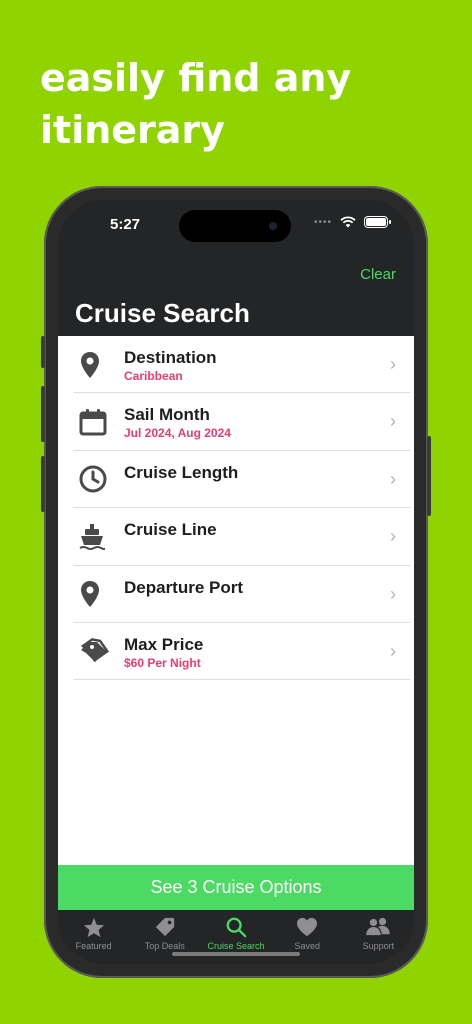  Describe the element at coordinates (177, 433) in the screenshot. I see `row-value: Jul 2024, Aug 2024` at that location.